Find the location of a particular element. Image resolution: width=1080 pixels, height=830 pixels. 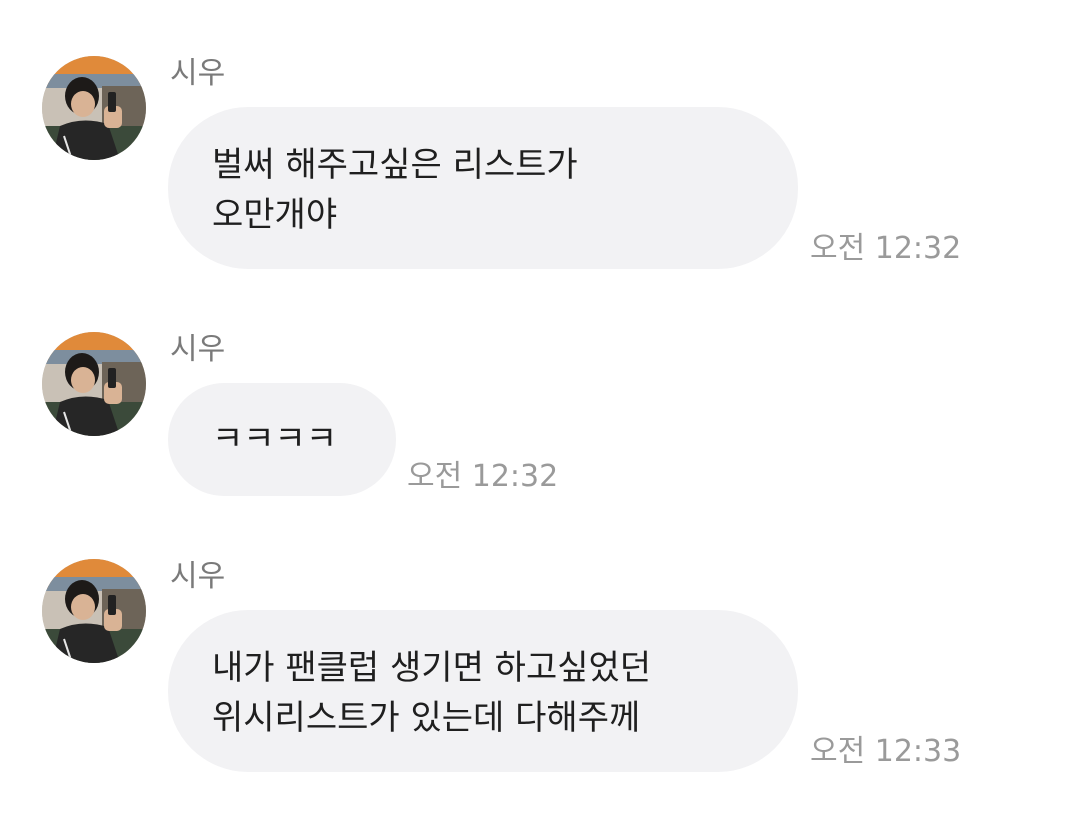

message-text: 오만개야 is located at coordinates (275, 215).